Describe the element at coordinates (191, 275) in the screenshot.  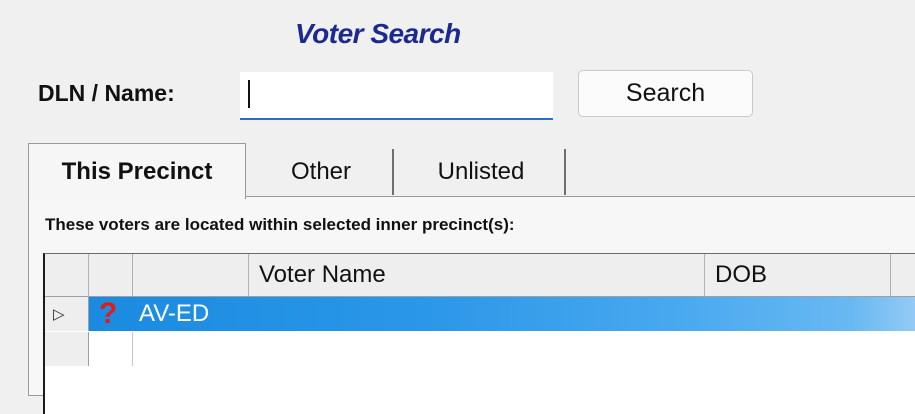
I see `column-header-code` at that location.